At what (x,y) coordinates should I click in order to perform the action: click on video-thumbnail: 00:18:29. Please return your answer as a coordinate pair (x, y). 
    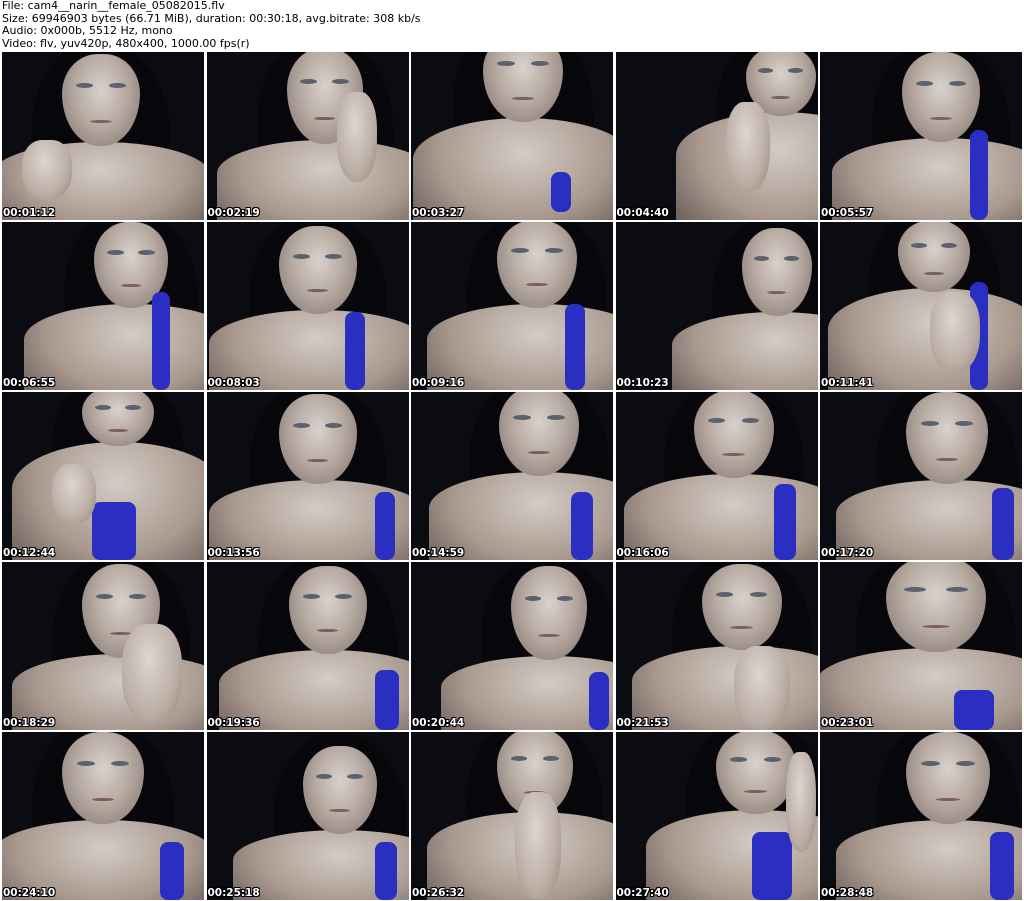
    Looking at the image, I should click on (103, 646).